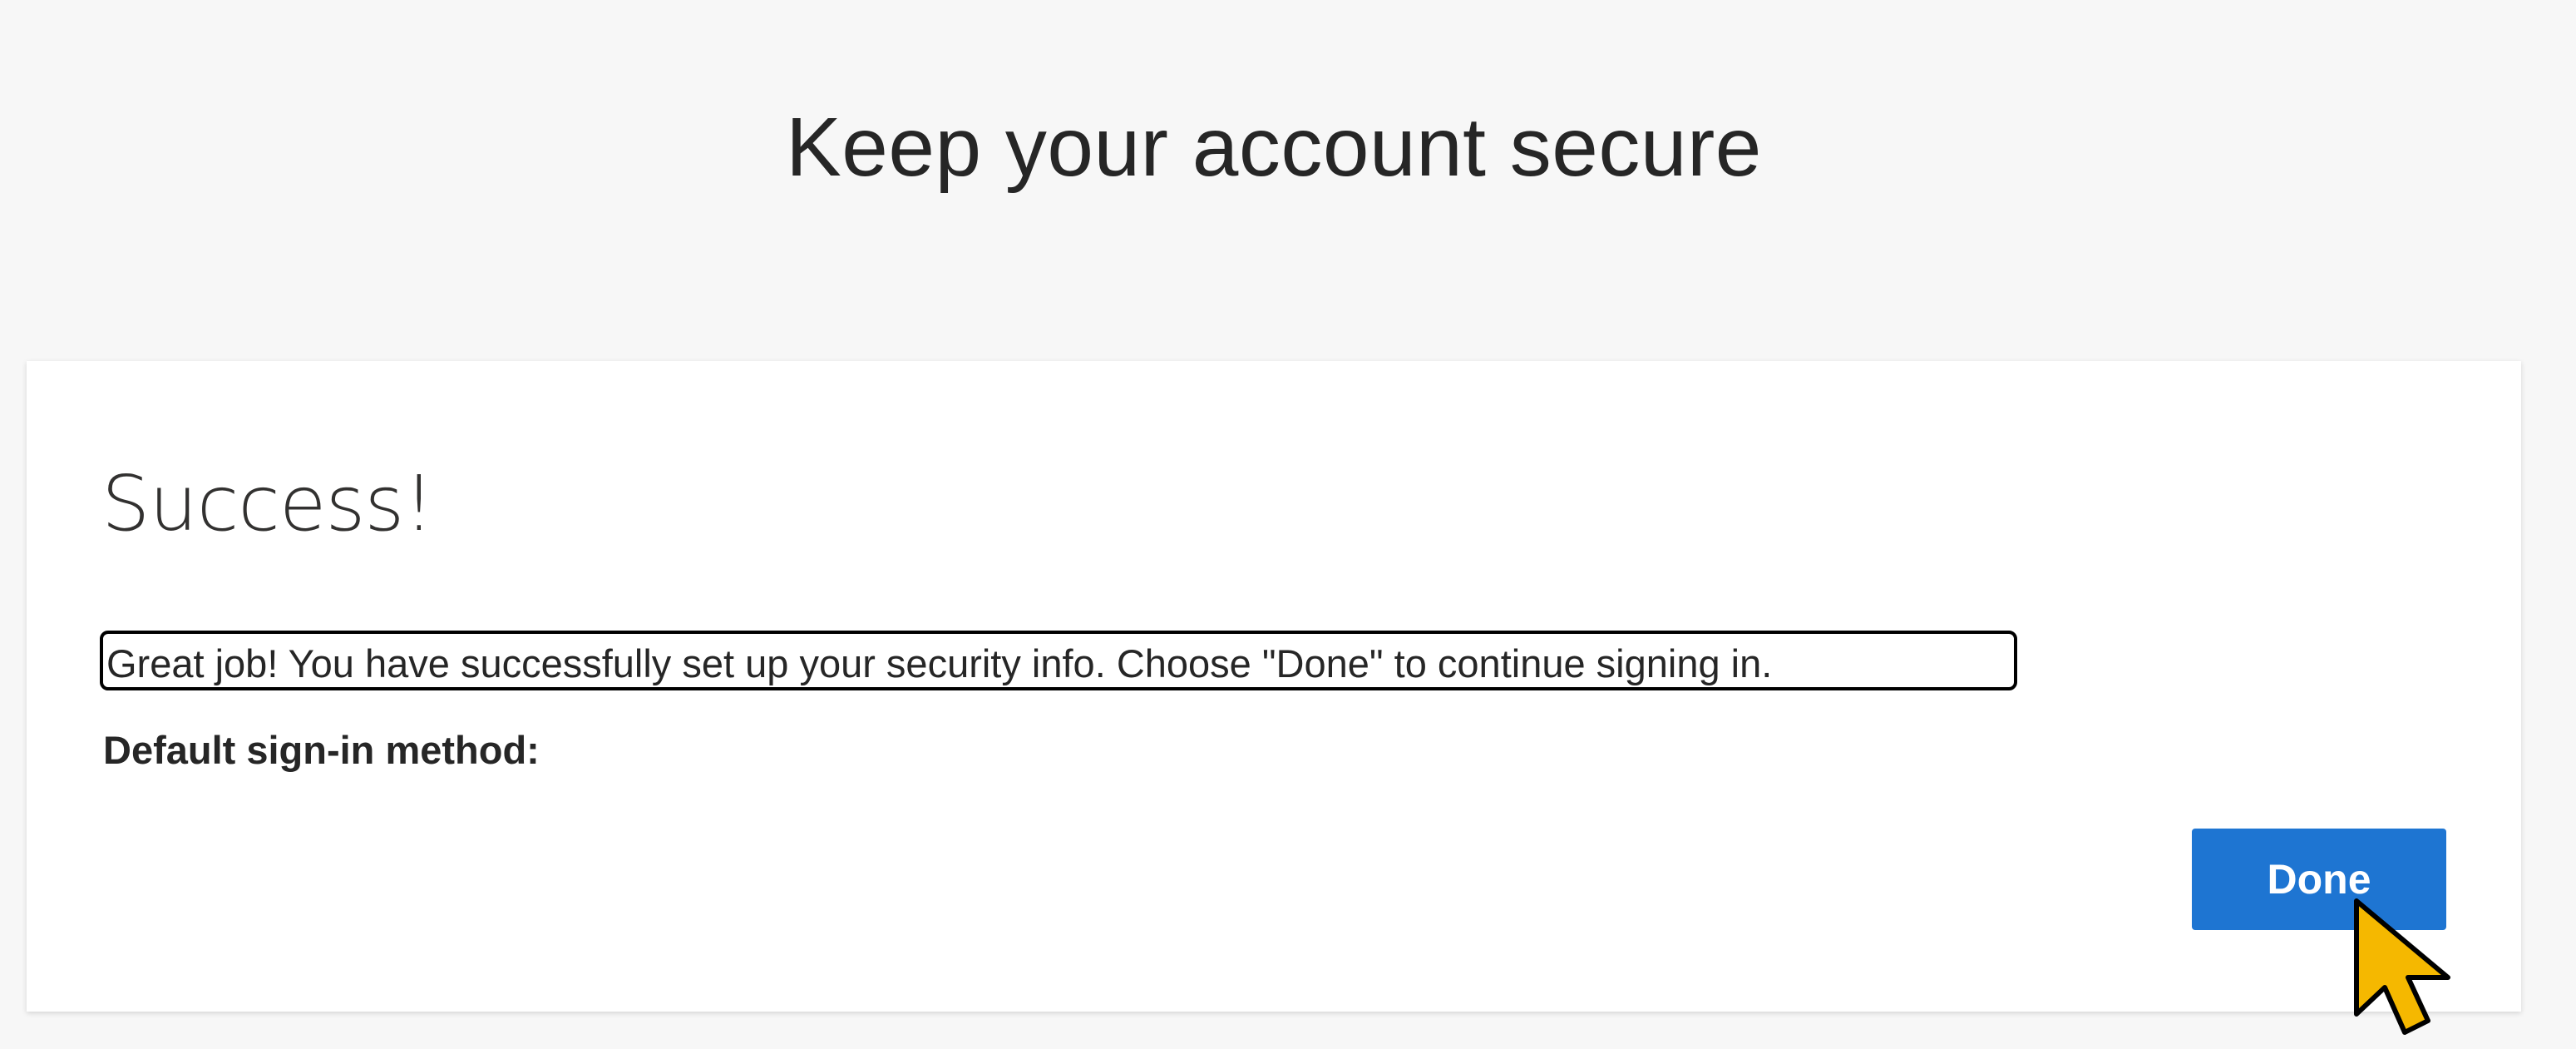  I want to click on default-sign-in-method-label: Default sign-in method:, so click(321, 750).